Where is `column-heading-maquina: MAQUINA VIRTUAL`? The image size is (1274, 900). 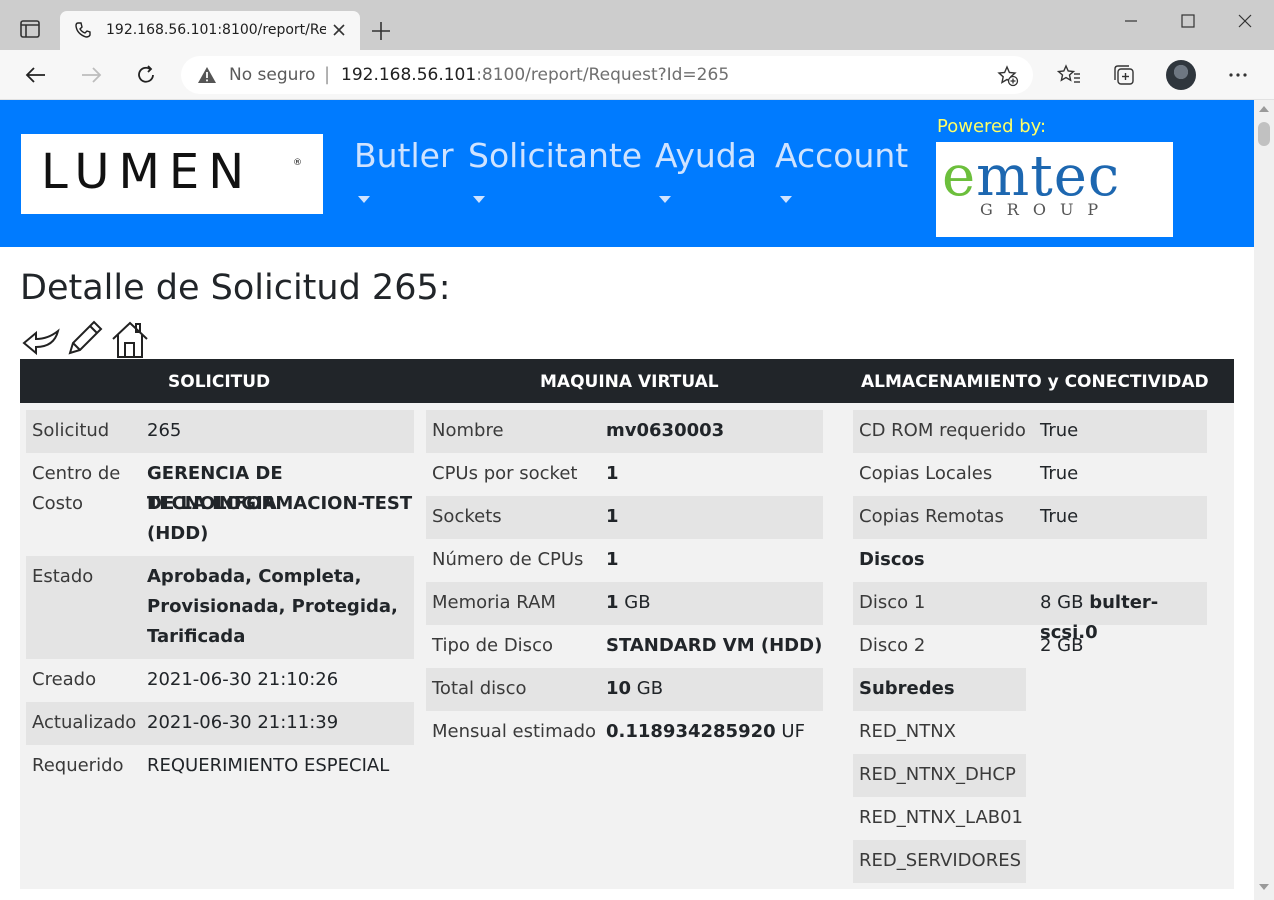 column-heading-maquina: MAQUINA VIRTUAL is located at coordinates (629, 382).